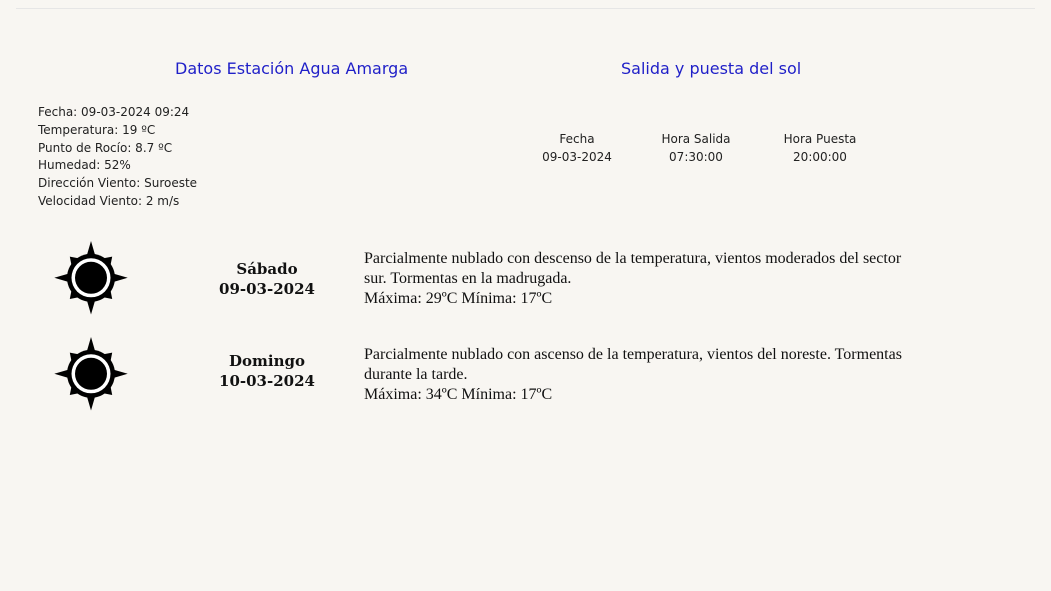 The image size is (1051, 591). I want to click on station-title: Datos Estación Agua Amarga, so click(292, 68).